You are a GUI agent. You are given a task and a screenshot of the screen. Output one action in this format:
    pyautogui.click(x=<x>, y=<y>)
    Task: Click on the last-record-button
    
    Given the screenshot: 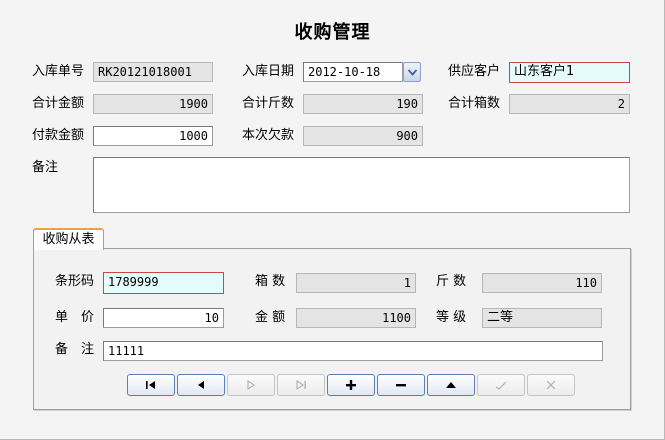 What is the action you would take?
    pyautogui.click(x=301, y=385)
    